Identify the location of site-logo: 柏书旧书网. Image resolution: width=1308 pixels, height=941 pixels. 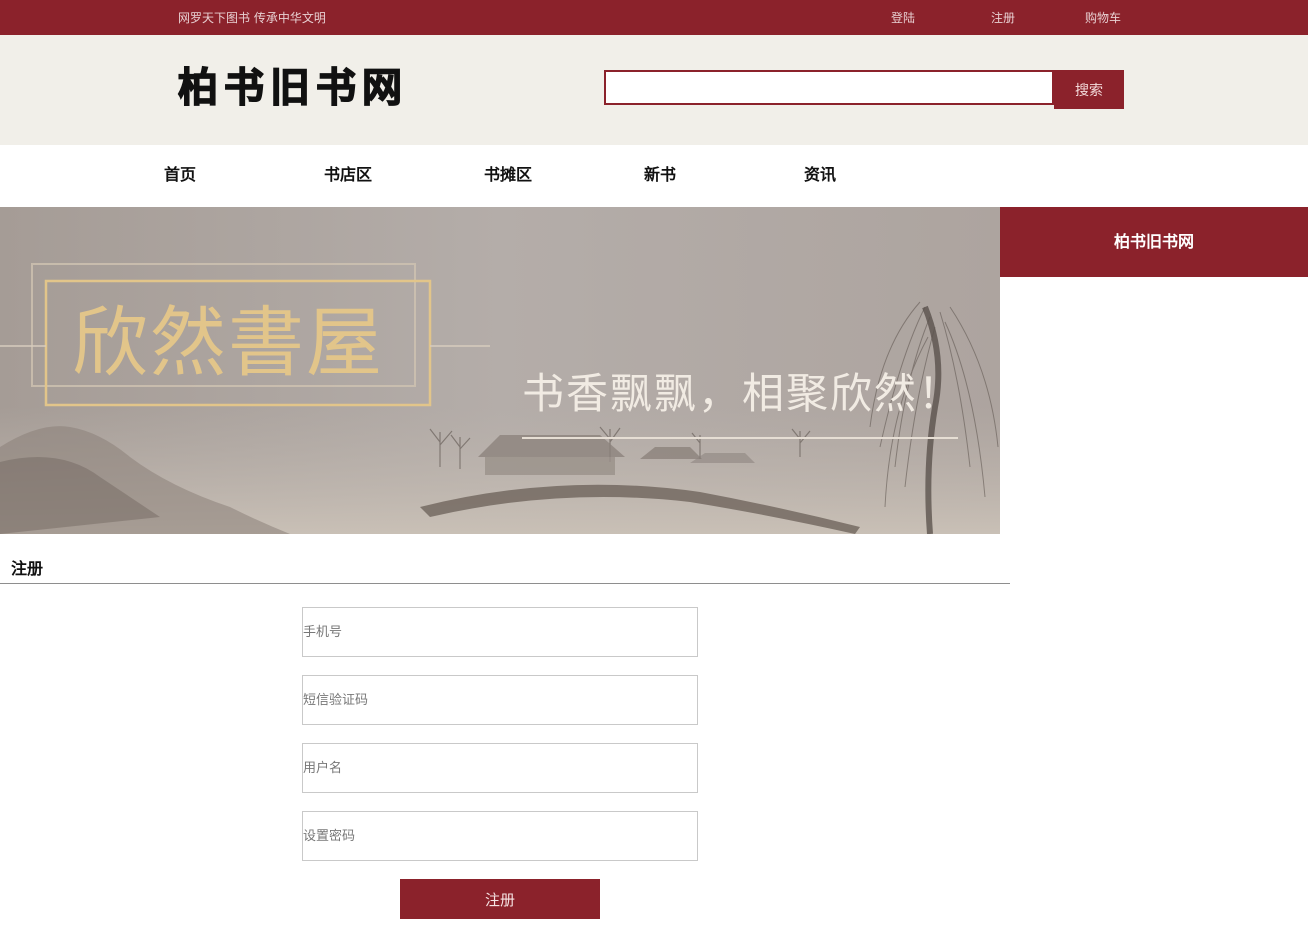
(292, 88).